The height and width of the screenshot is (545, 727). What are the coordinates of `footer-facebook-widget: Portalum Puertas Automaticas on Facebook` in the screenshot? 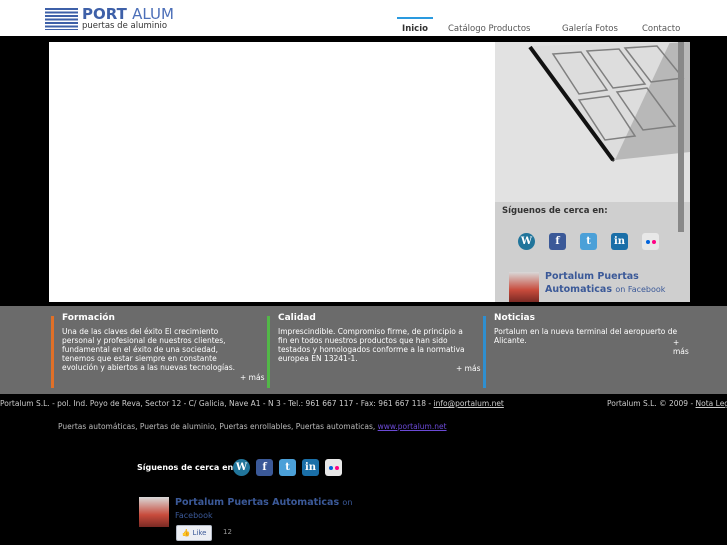 It's located at (249, 512).